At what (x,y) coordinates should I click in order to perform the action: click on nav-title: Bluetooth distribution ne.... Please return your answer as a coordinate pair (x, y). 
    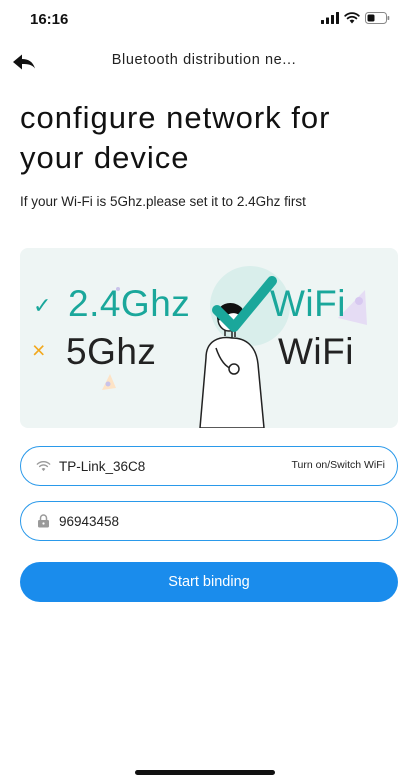
    Looking at the image, I should click on (204, 60).